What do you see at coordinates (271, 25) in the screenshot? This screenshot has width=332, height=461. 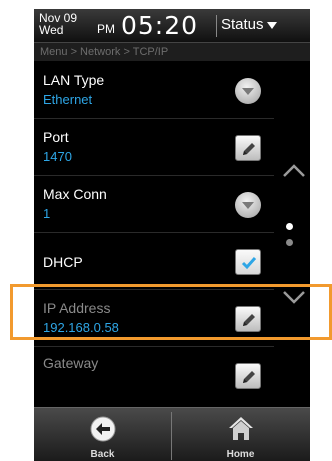 I see `dropdown-arrow-icon` at bounding box center [271, 25].